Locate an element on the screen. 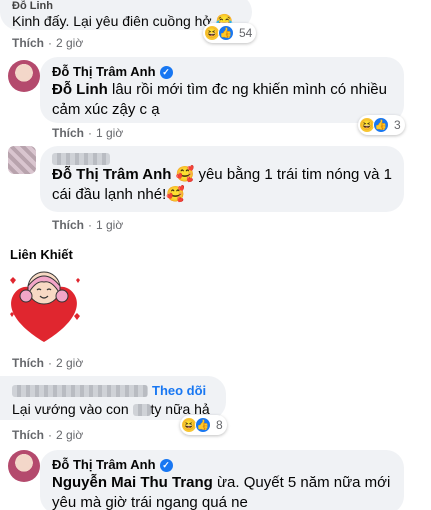  like-button-1: Thích is located at coordinates (28, 43).